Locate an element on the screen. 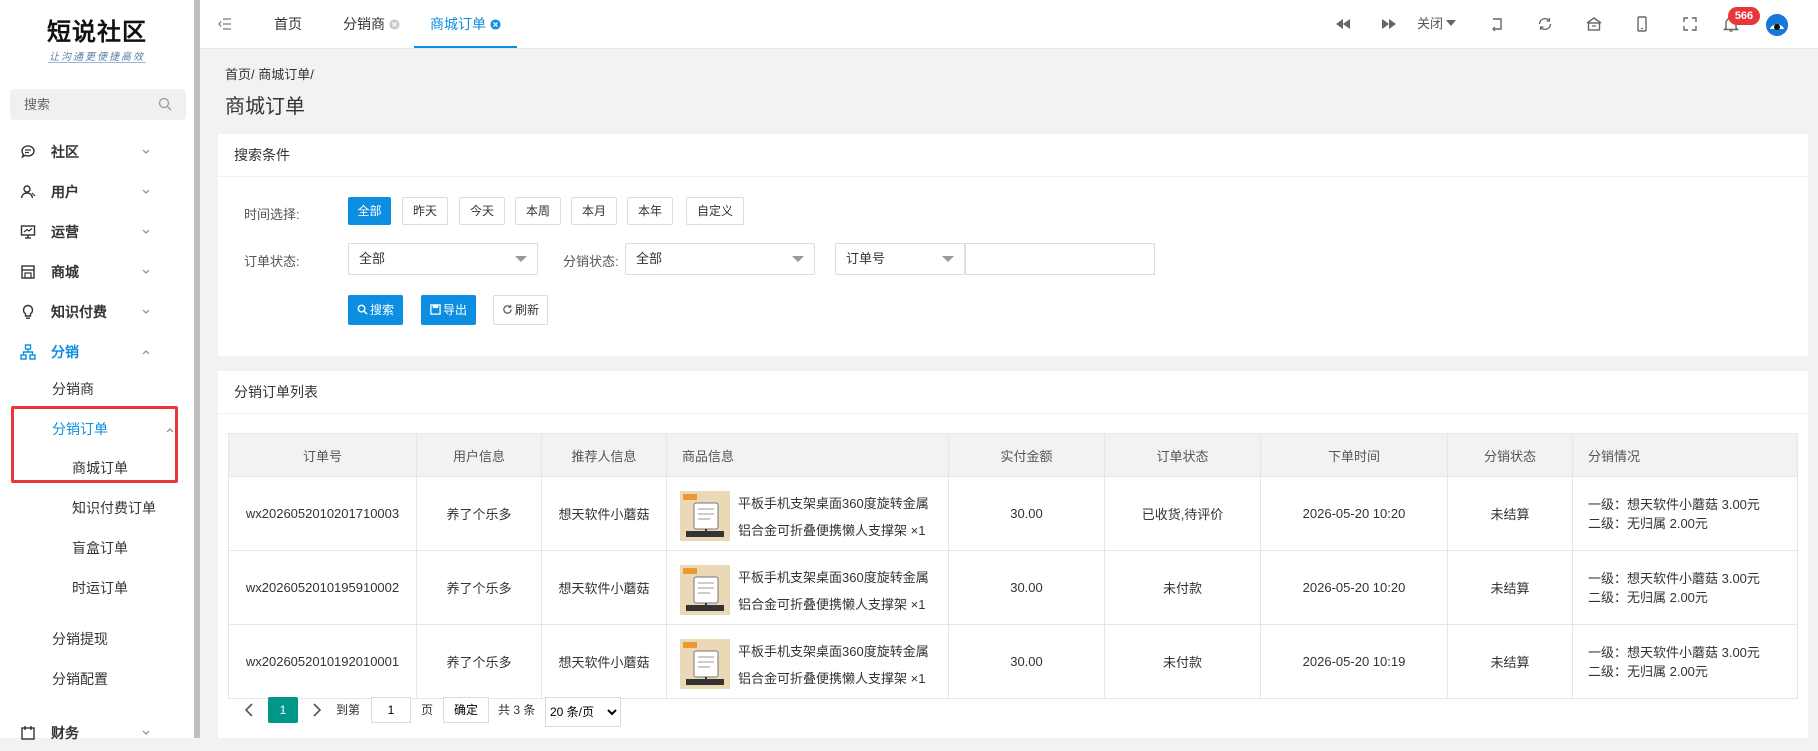  sidebar-item-distribution: 分销 is located at coordinates (97, 352).